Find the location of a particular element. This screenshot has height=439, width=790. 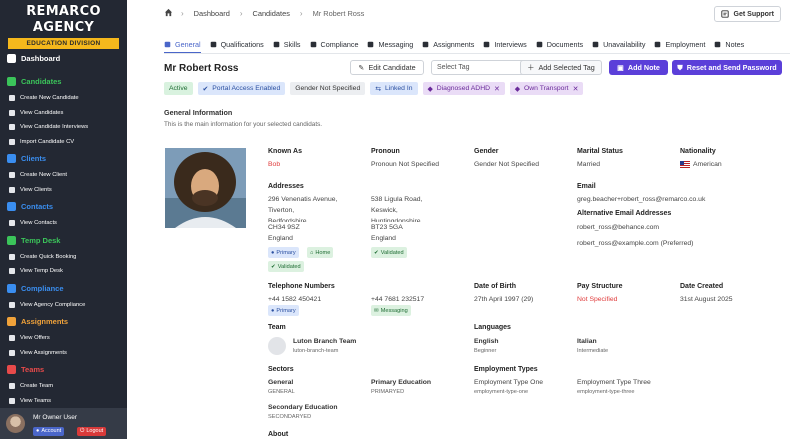

logout-button: ⏻ Logout is located at coordinates (92, 431).